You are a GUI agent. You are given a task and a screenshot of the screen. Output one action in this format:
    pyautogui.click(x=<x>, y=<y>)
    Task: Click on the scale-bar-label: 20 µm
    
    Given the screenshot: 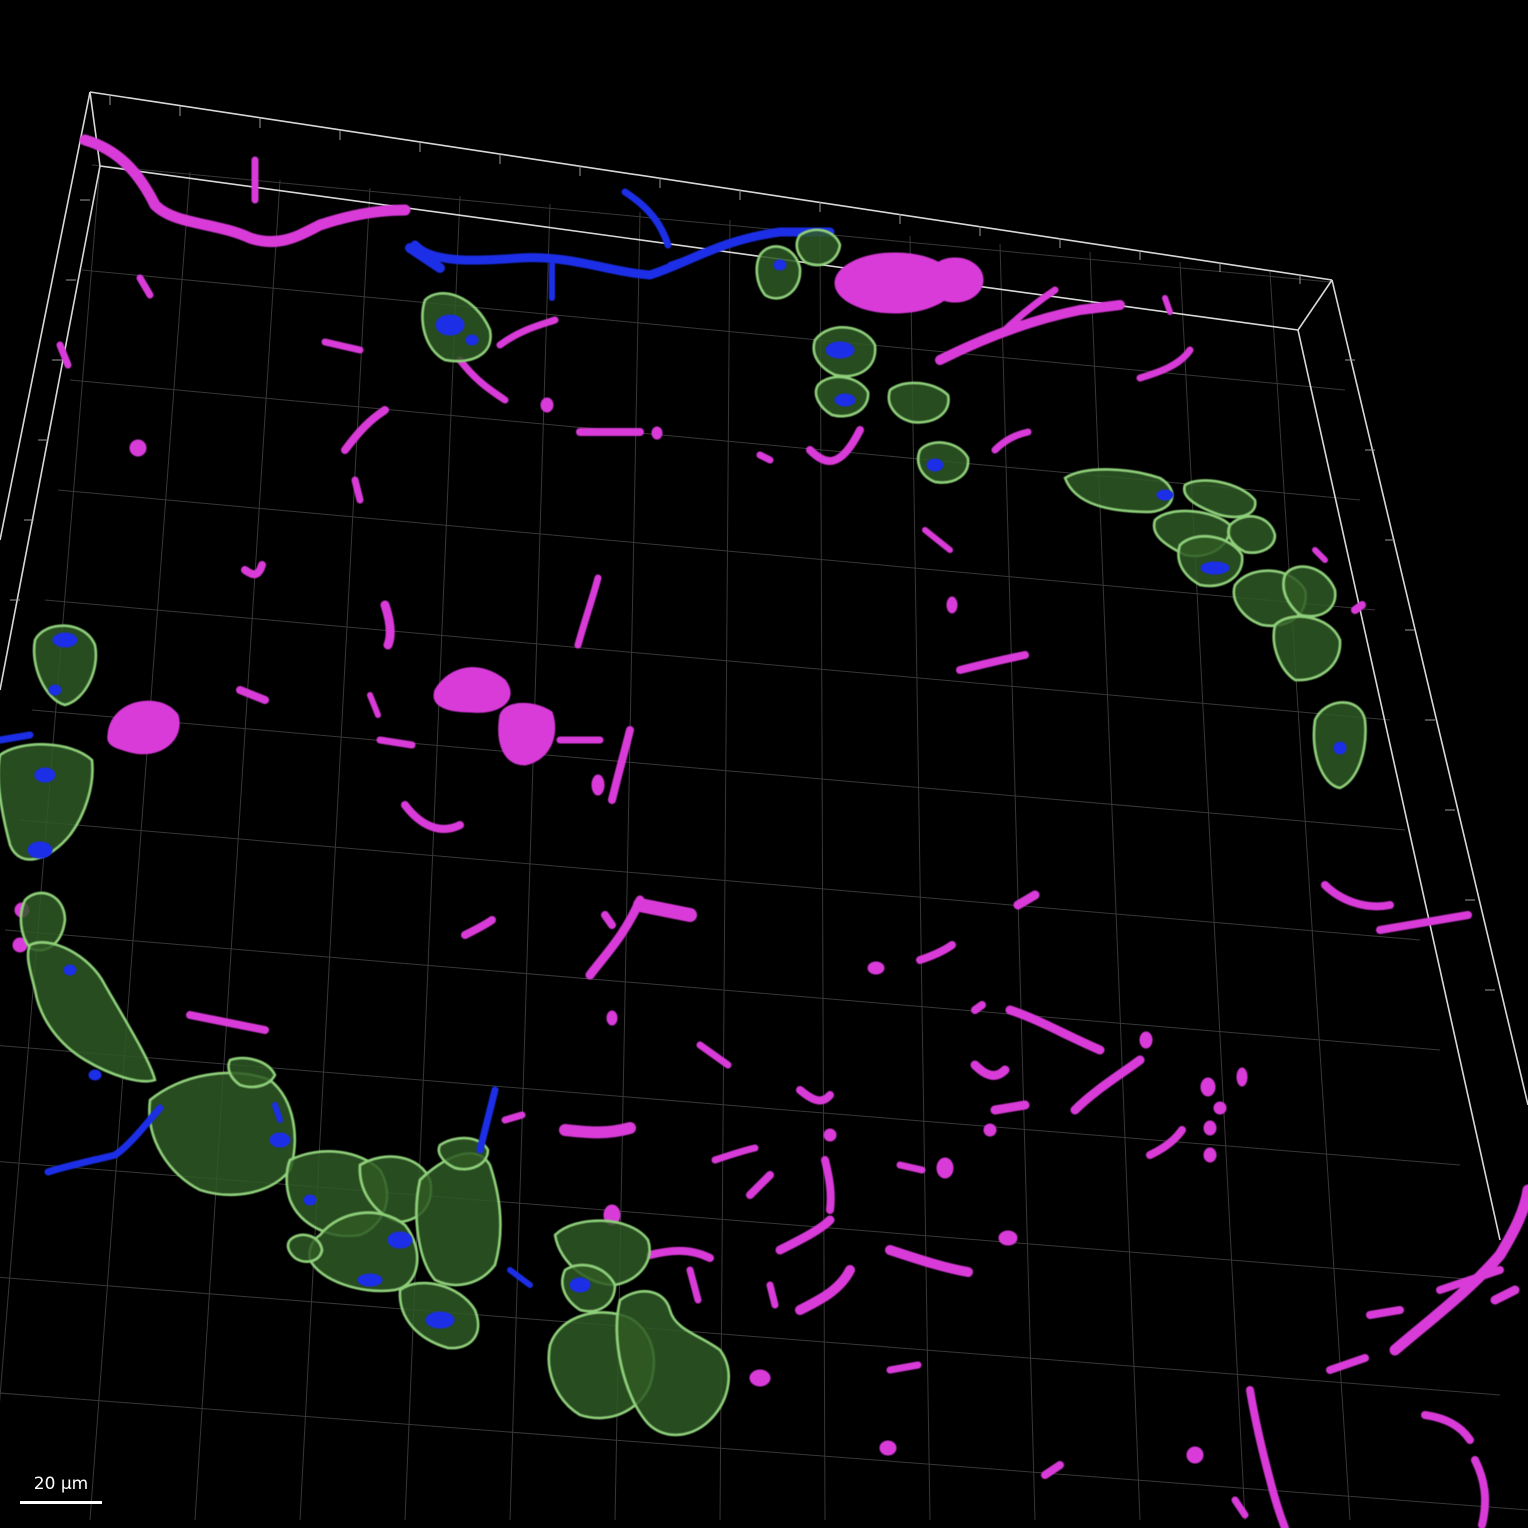 What is the action you would take?
    pyautogui.click(x=61, y=1484)
    